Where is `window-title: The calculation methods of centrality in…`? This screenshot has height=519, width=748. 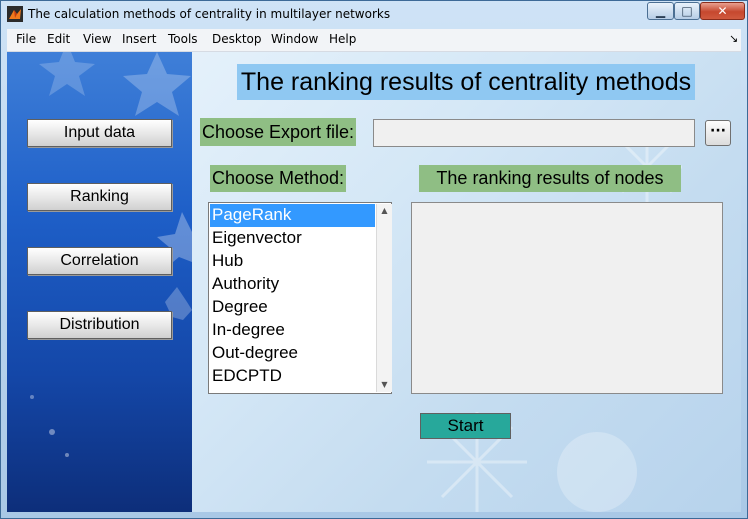 window-title: The calculation methods of centrality in… is located at coordinates (209, 14).